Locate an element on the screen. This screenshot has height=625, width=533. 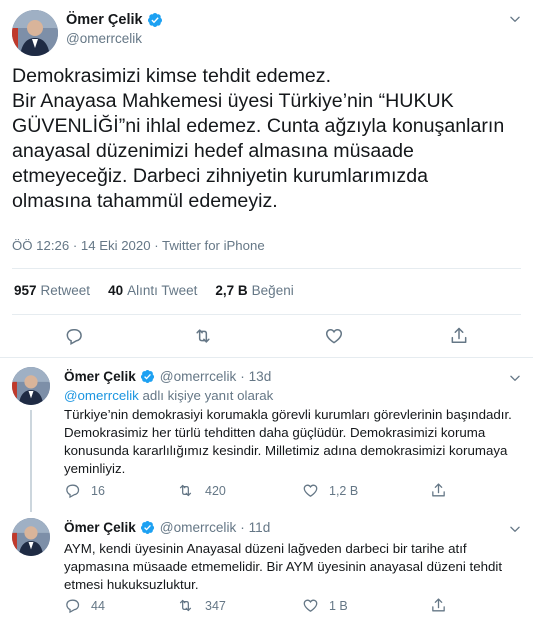
like-count: 2,7 B is located at coordinates (231, 290).